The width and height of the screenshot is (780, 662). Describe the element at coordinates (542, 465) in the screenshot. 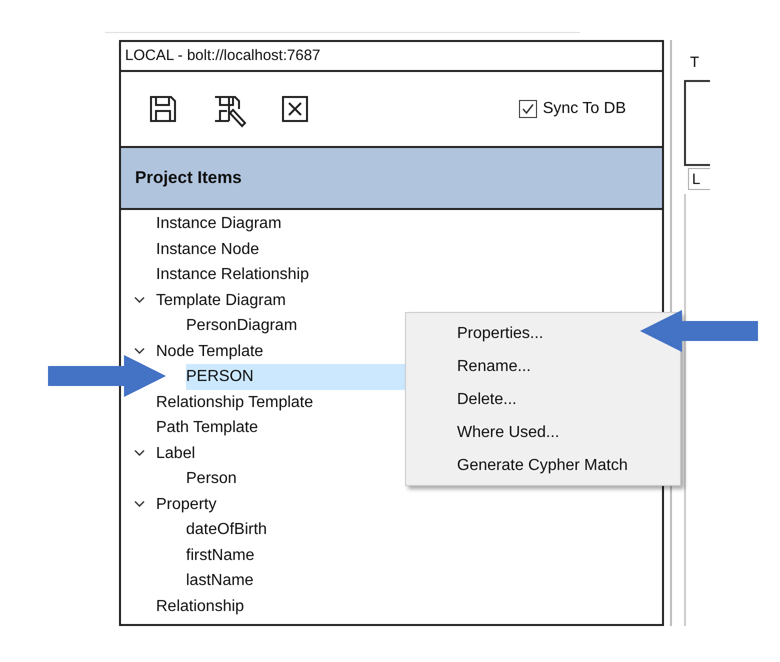

I see `menu-item: Generate Cypher Match` at that location.